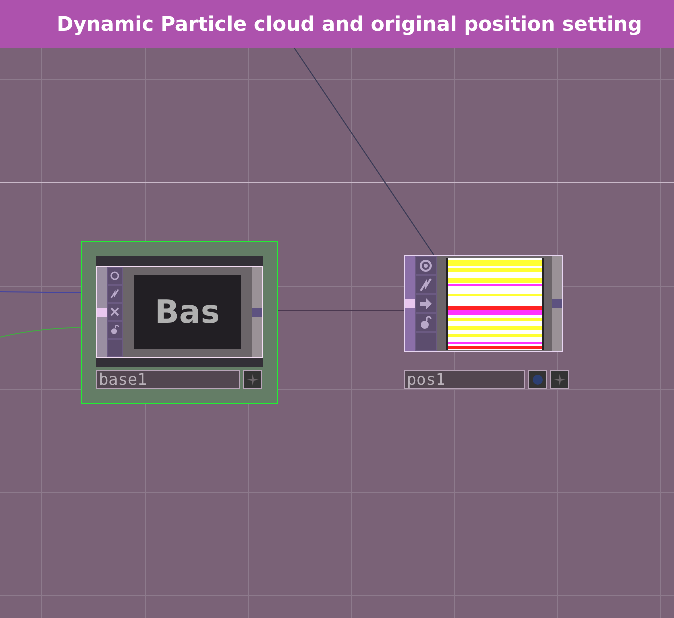  Describe the element at coordinates (464, 379) in the screenshot. I see `node-name-field: pos1` at that location.